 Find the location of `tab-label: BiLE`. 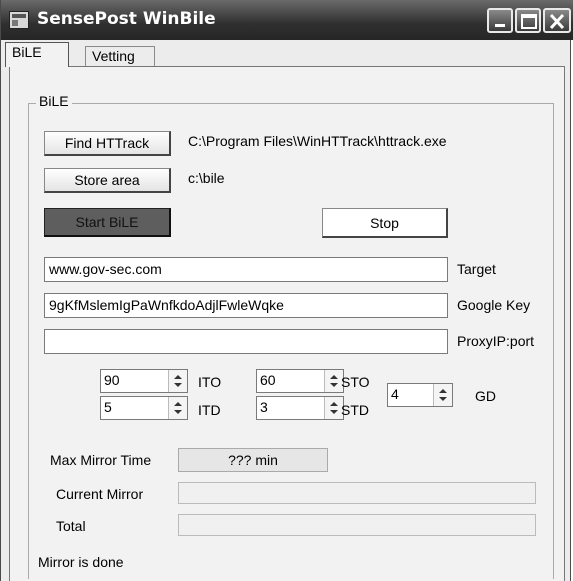

tab-label: BiLE is located at coordinates (27, 52).